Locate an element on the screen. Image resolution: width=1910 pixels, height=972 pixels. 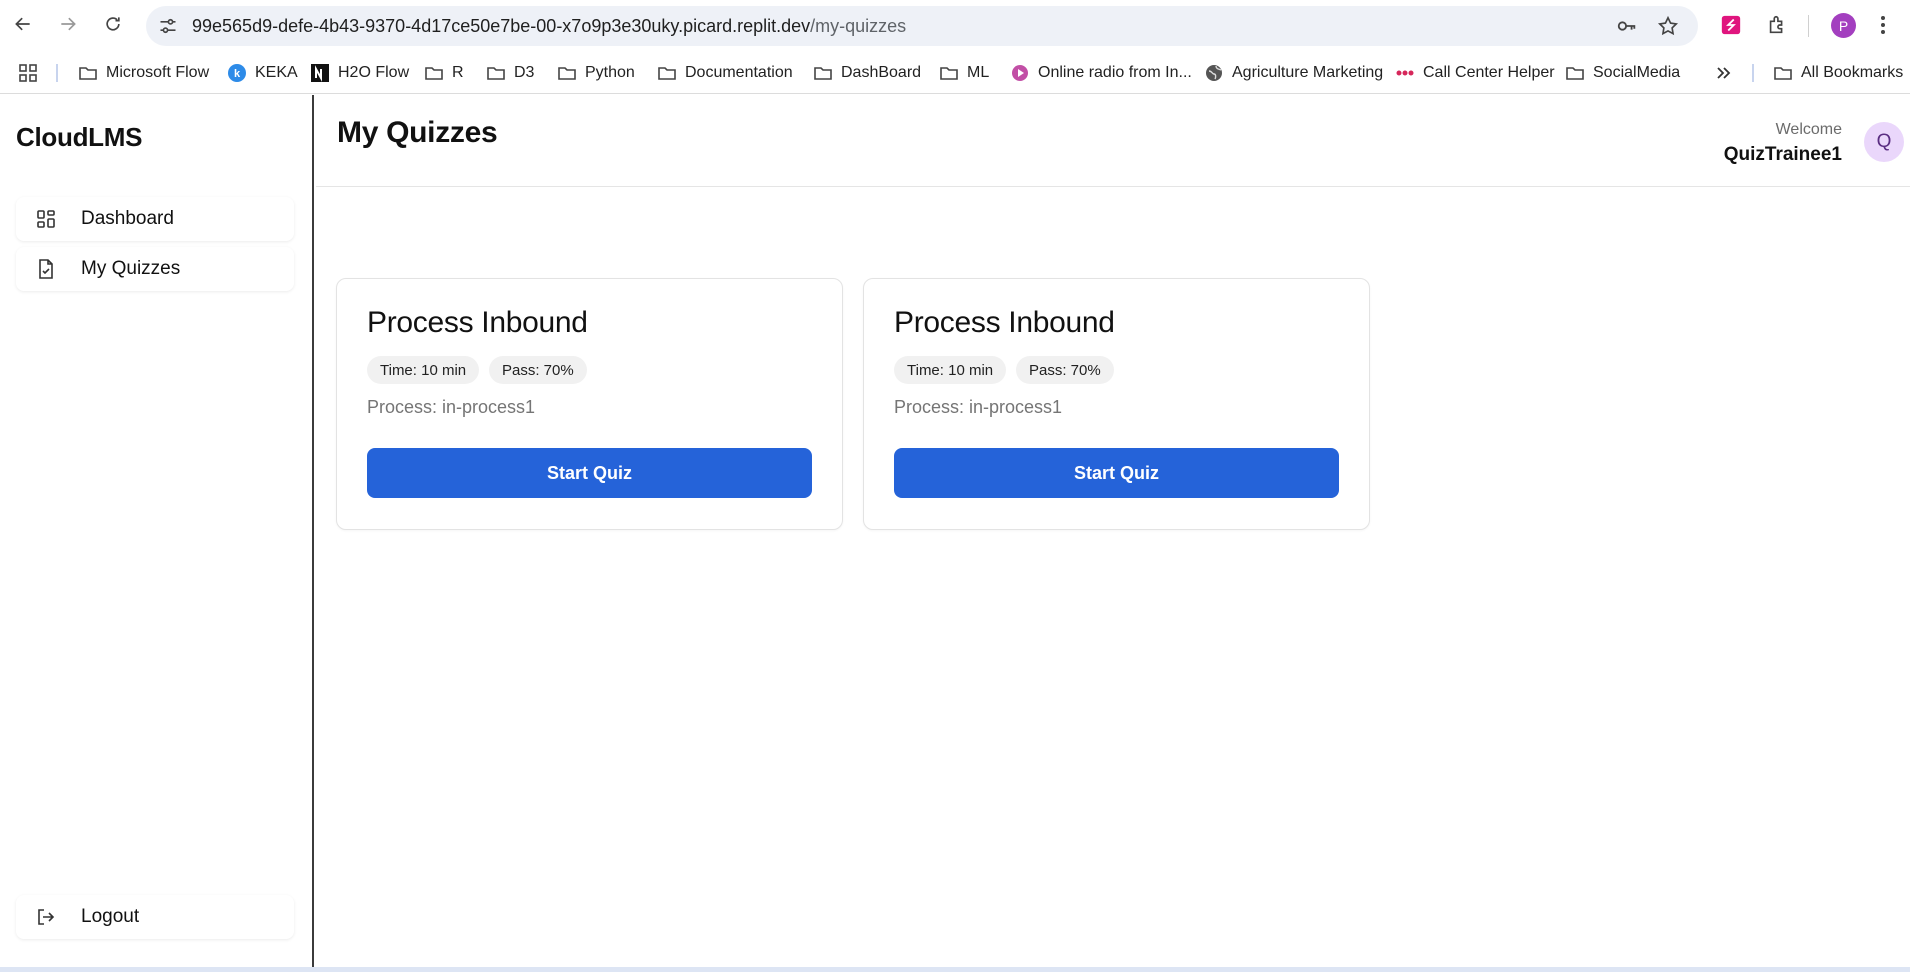
apps-grid-button is located at coordinates (28, 73).